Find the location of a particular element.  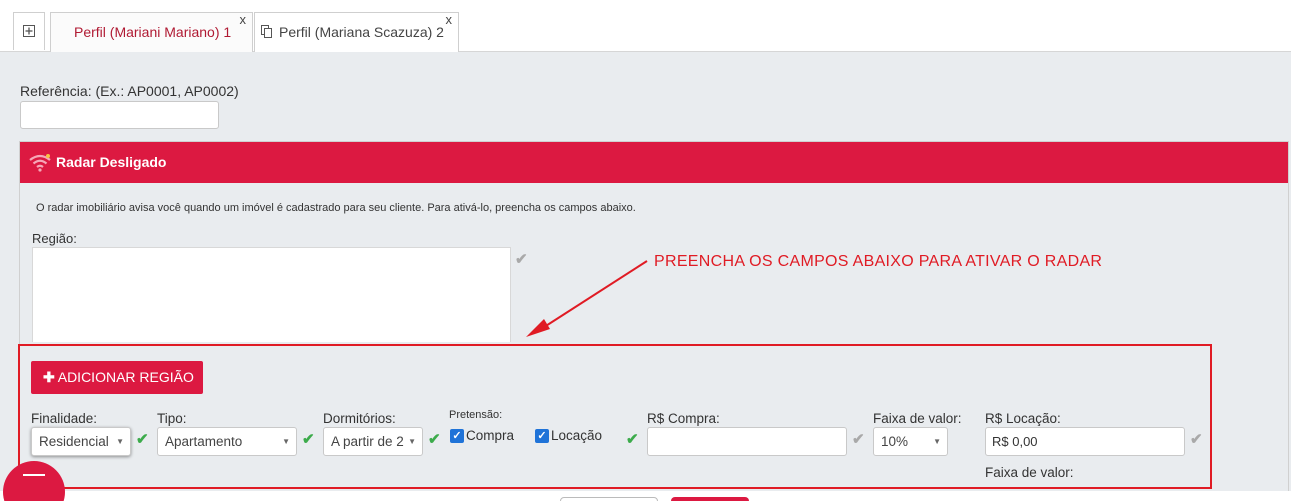

save-button is located at coordinates (710, 499).